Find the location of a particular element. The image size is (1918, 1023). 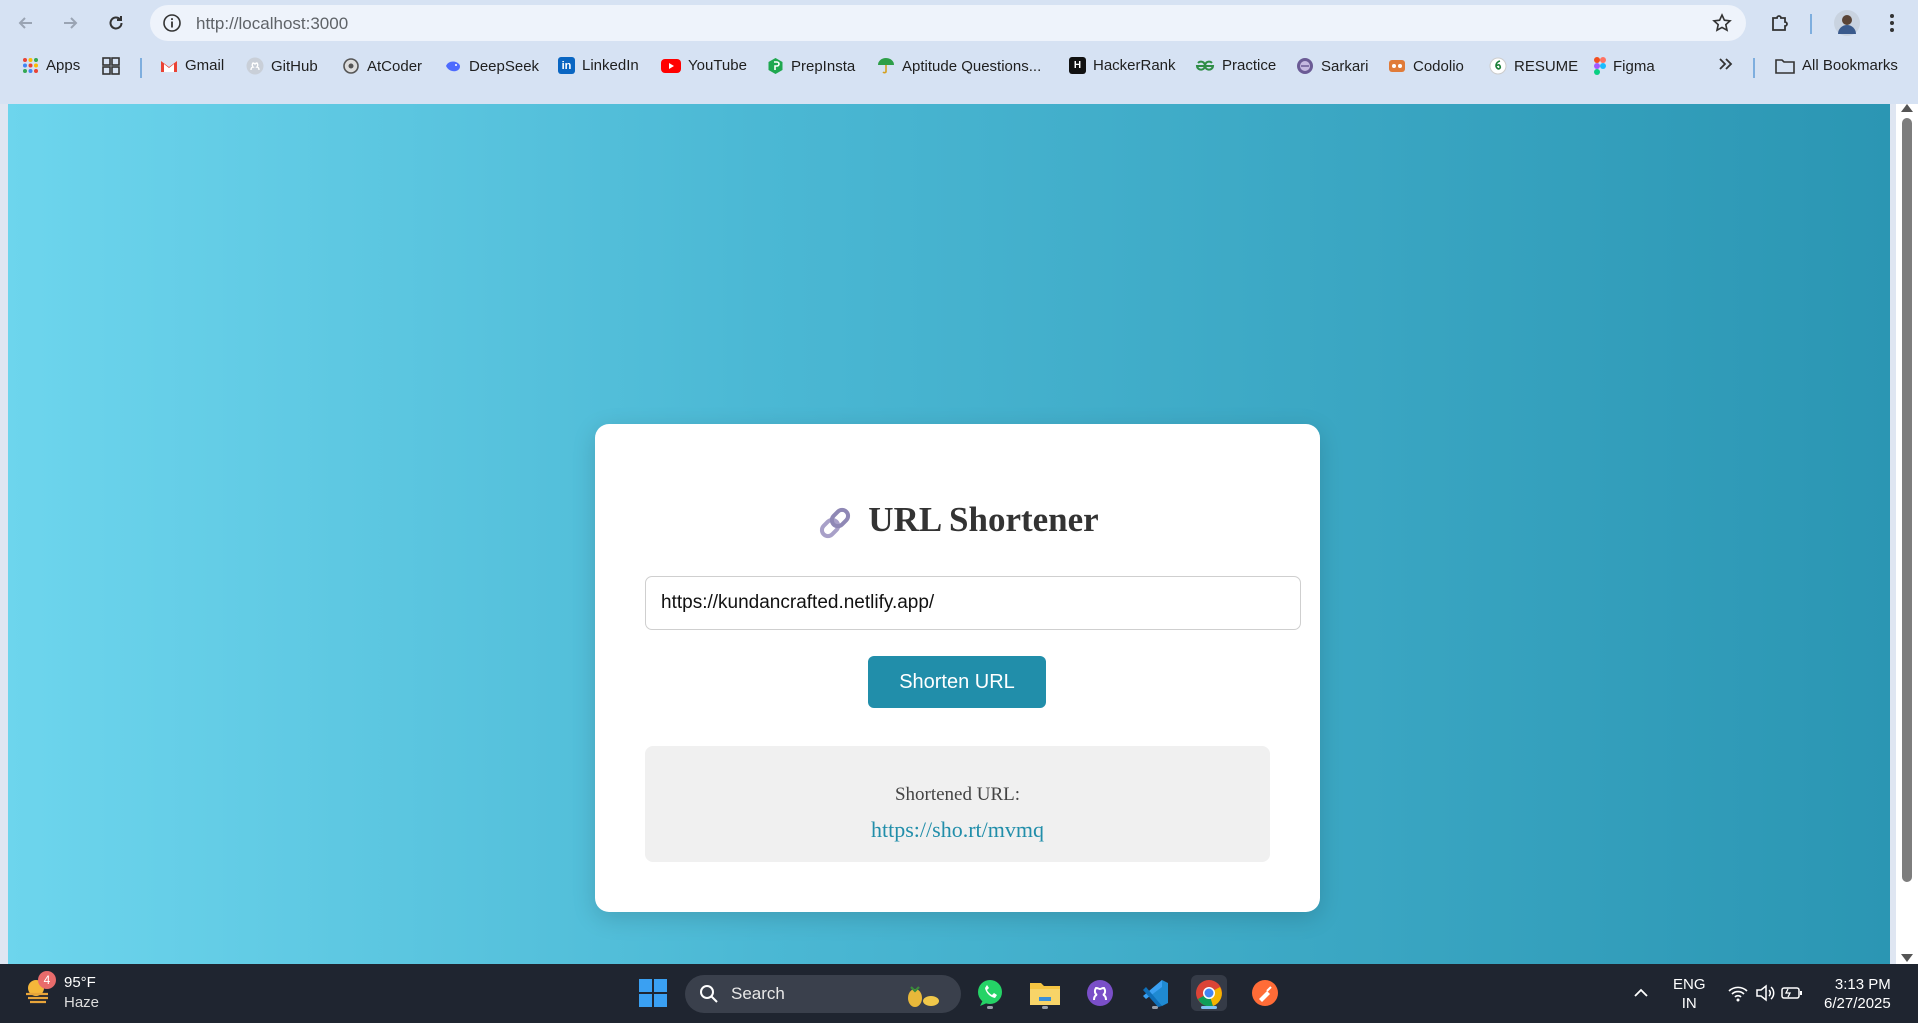

shortened-url-link: https://sho.rt/mvmq is located at coordinates (957, 830).